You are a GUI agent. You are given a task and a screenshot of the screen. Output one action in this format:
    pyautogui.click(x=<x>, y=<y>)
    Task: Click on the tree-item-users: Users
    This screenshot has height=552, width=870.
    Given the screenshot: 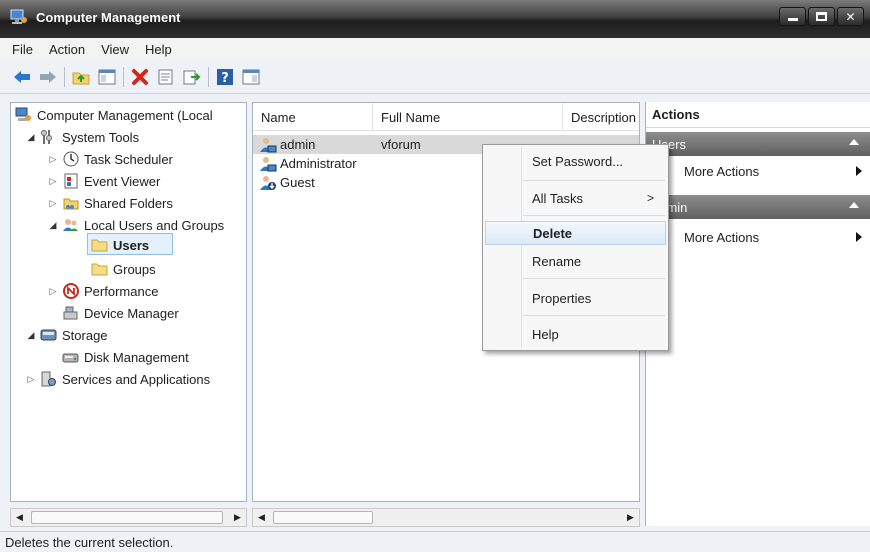 What is the action you would take?
    pyautogui.click(x=120, y=245)
    